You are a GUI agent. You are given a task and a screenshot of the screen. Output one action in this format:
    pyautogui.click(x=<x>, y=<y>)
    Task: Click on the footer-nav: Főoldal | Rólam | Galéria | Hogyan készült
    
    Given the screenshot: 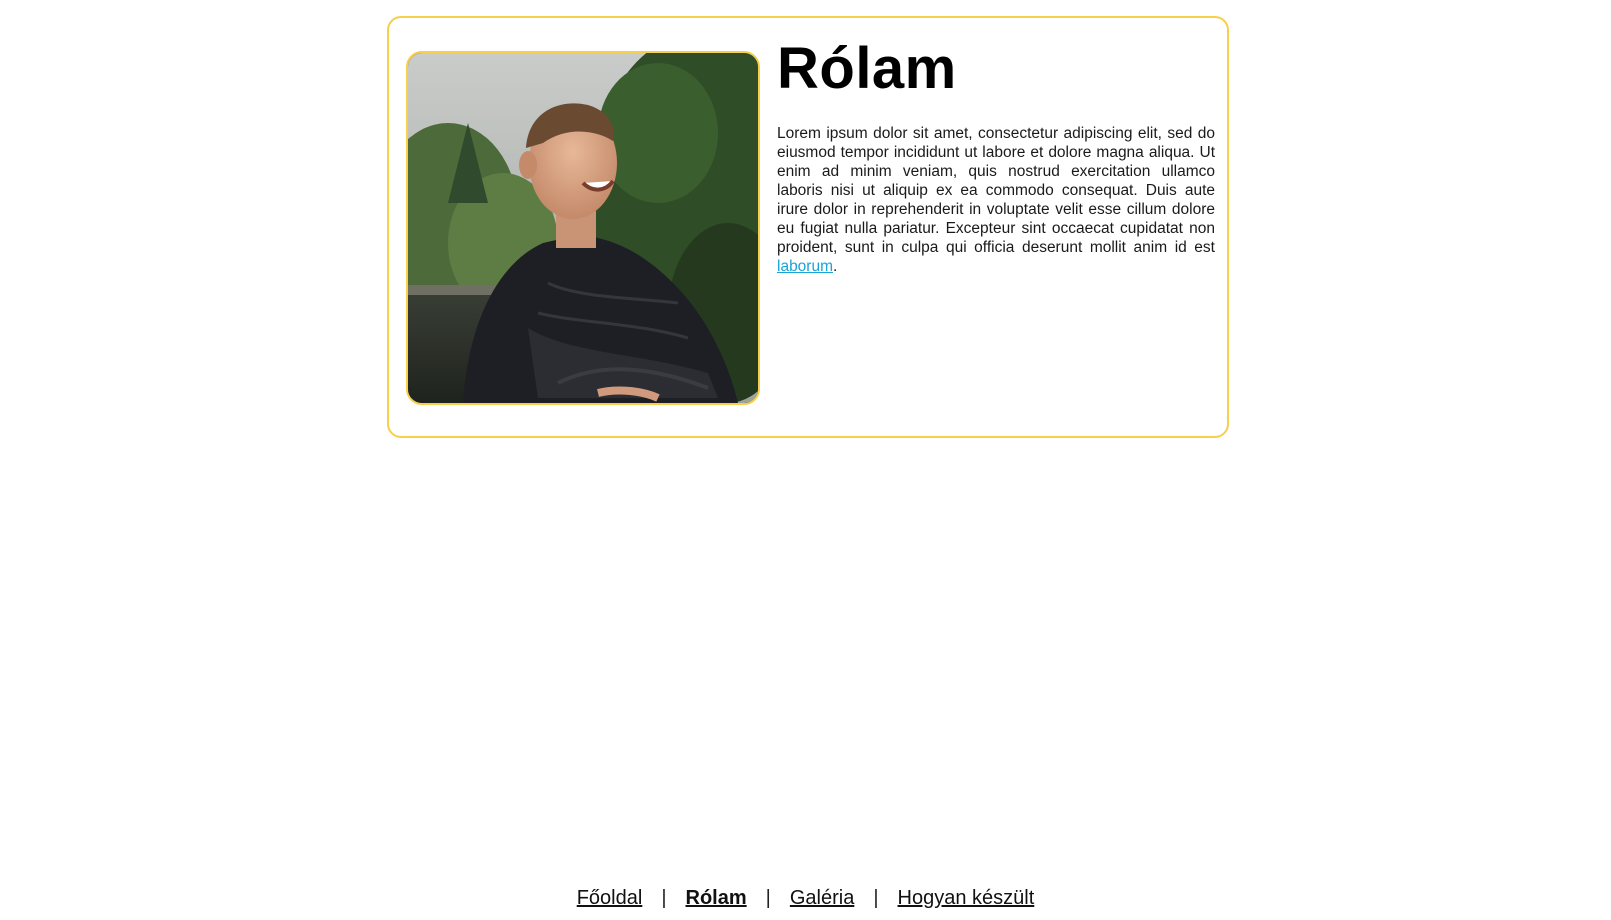 What is the action you would take?
    pyautogui.click(x=805, y=898)
    